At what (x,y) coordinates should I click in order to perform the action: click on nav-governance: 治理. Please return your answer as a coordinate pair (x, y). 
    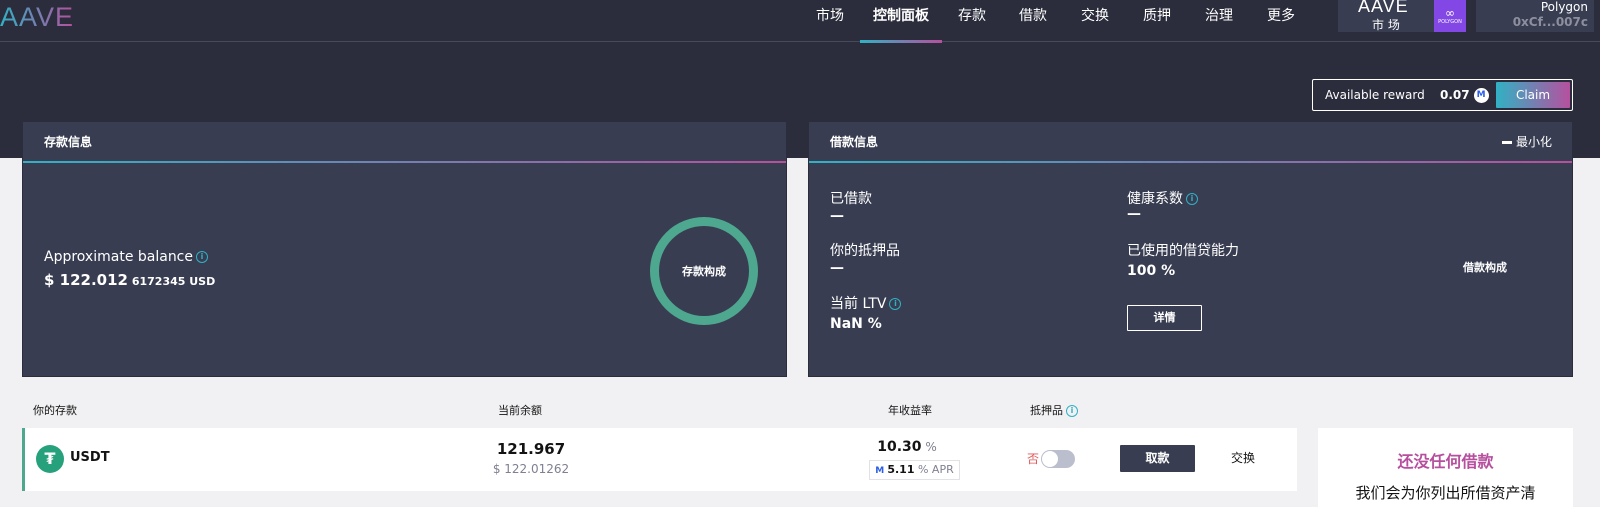
    Looking at the image, I should click on (1219, 21).